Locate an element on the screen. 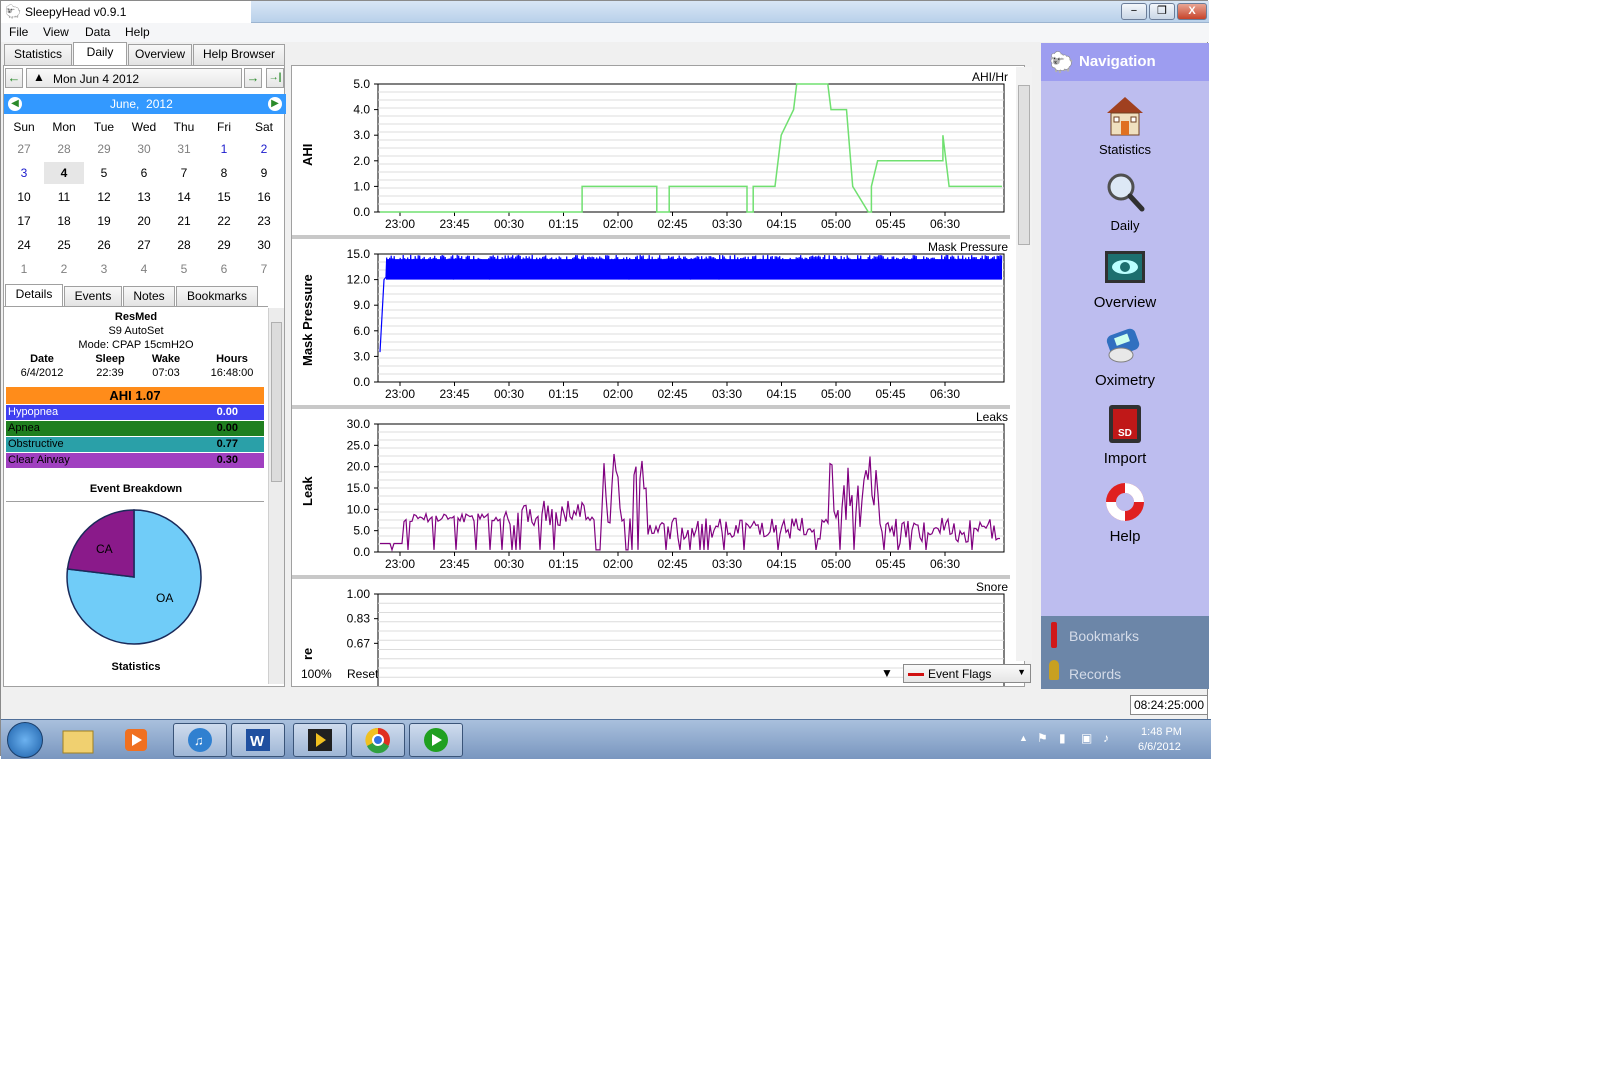 The image size is (1600, 1068). tray-time: 1:48 PM is located at coordinates (1161, 732).